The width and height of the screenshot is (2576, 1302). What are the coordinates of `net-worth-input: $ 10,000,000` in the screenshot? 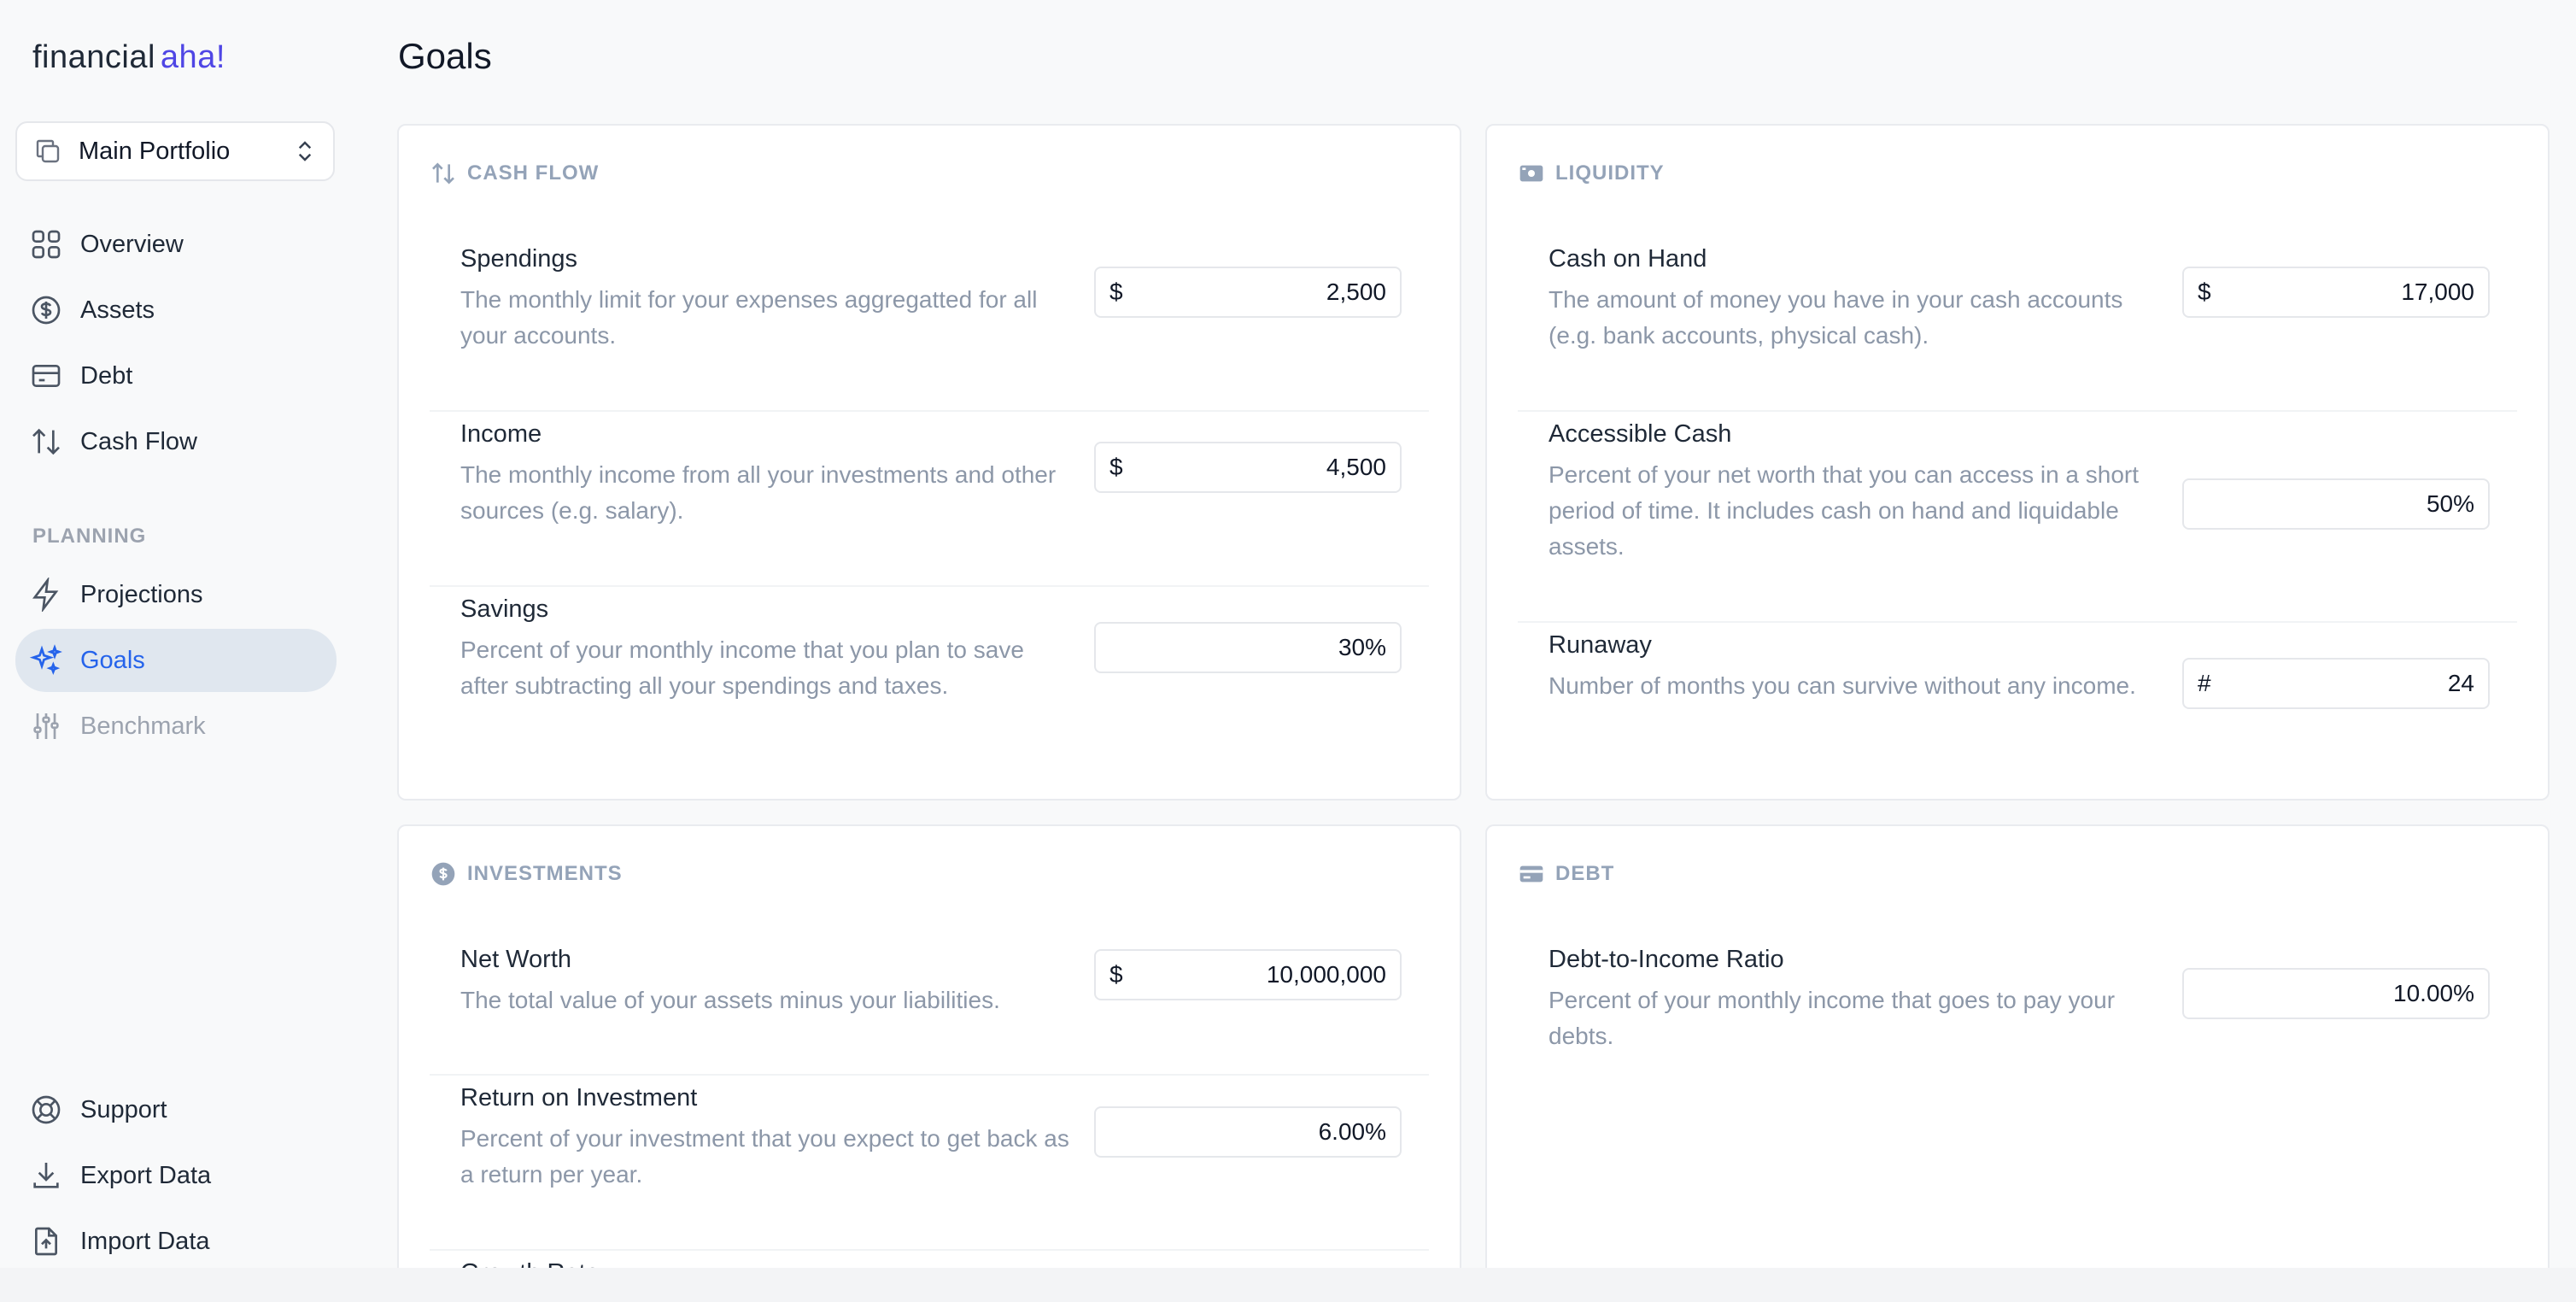 It's located at (1248, 974).